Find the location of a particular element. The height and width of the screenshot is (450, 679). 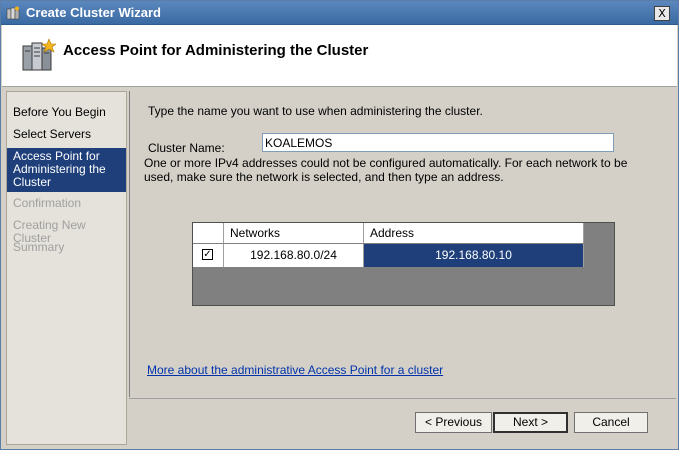

cancel-button: Cancel is located at coordinates (611, 422).